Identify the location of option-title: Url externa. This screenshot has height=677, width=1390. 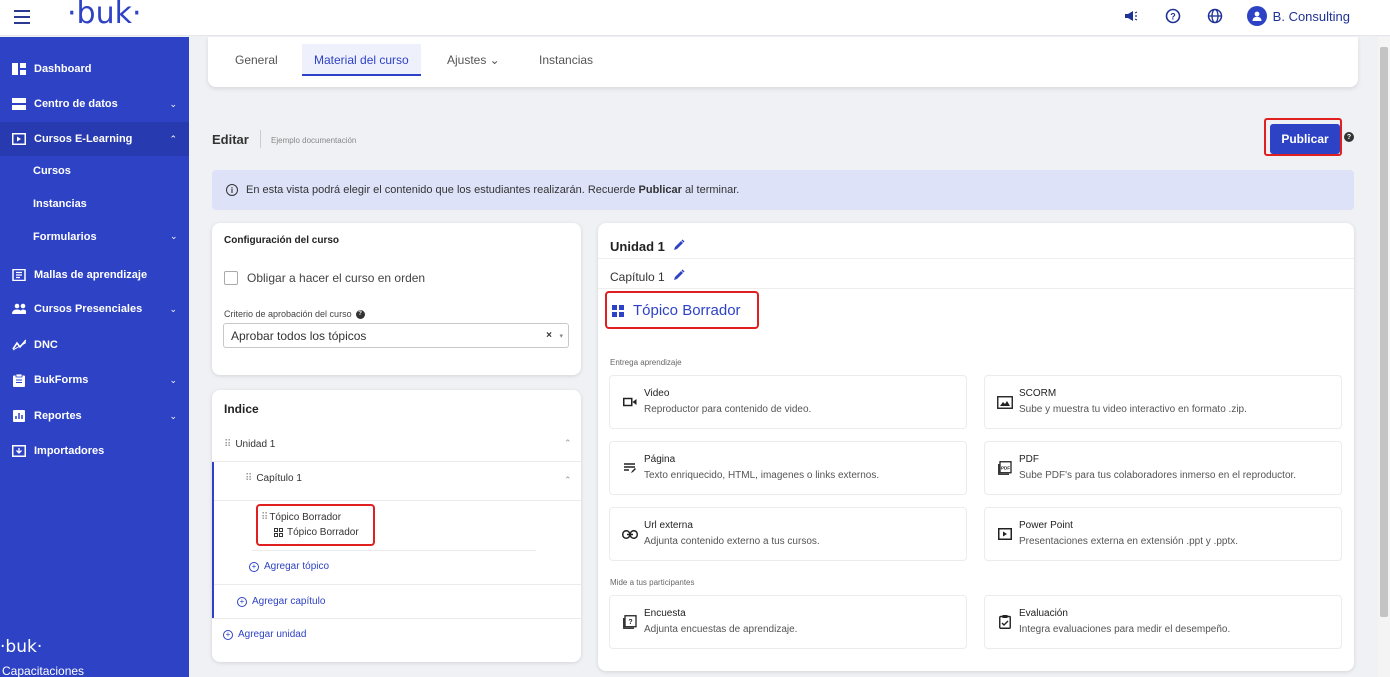
(668, 525).